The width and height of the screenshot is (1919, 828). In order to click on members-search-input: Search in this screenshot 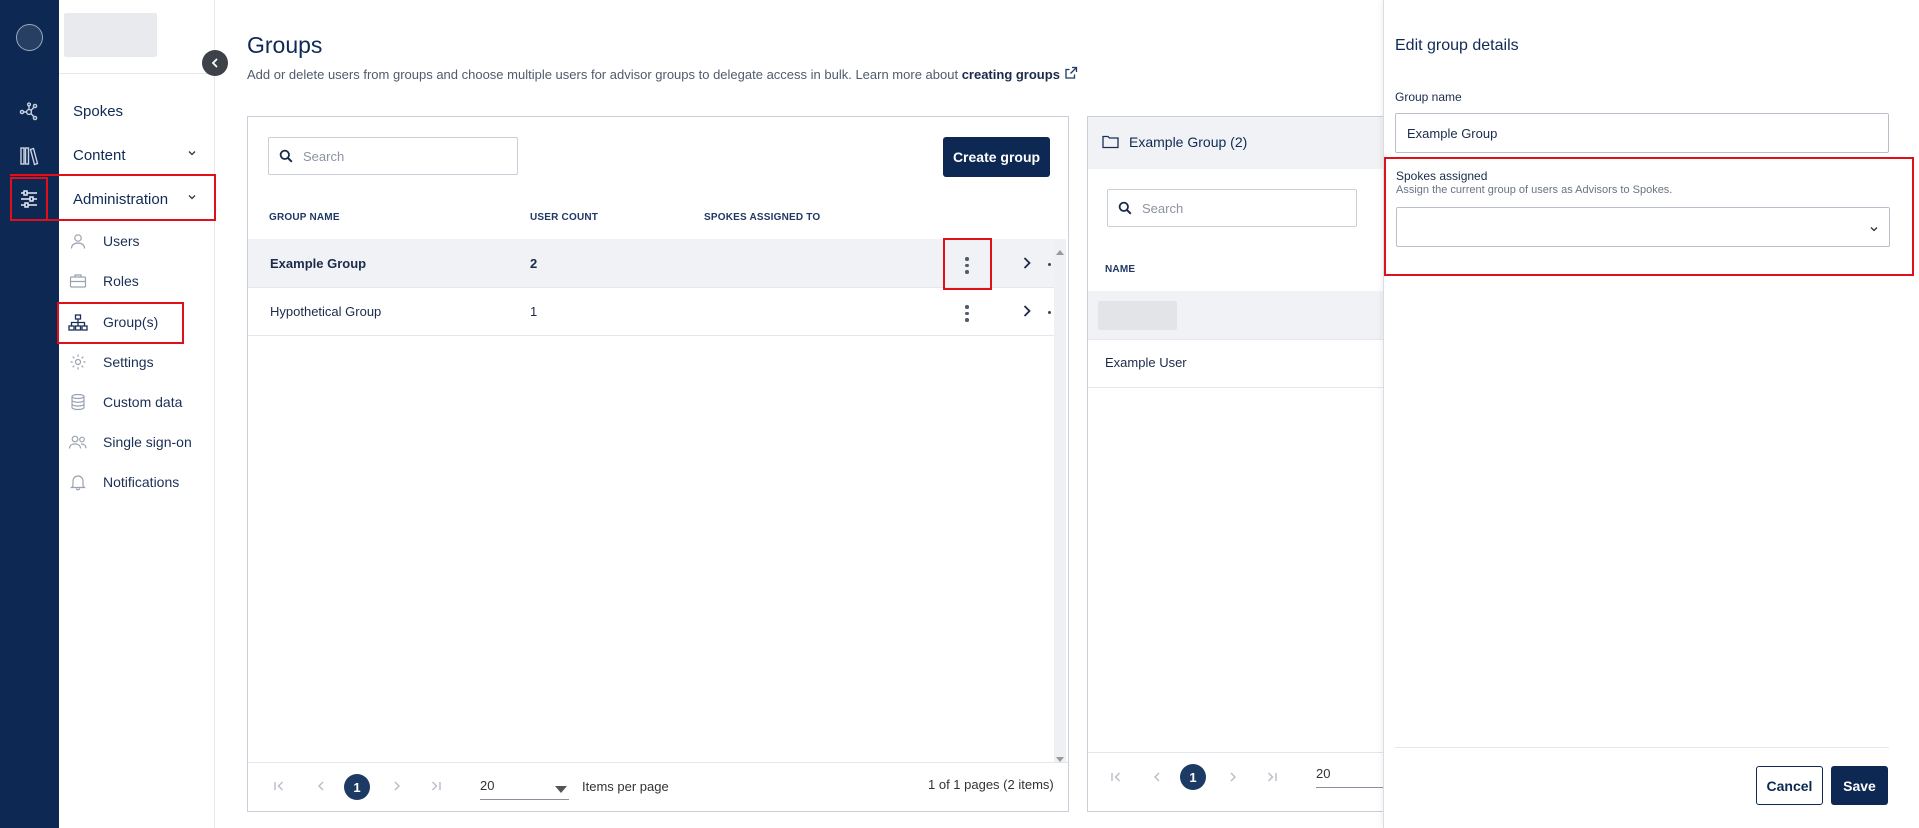, I will do `click(1232, 208)`.